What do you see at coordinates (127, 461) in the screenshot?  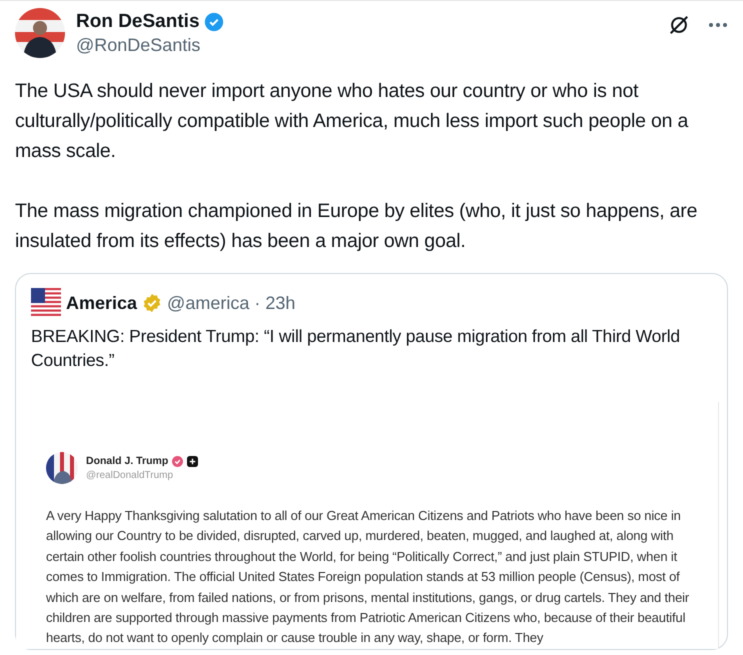 I see `embedded-author-name: Donald J. Trump` at bounding box center [127, 461].